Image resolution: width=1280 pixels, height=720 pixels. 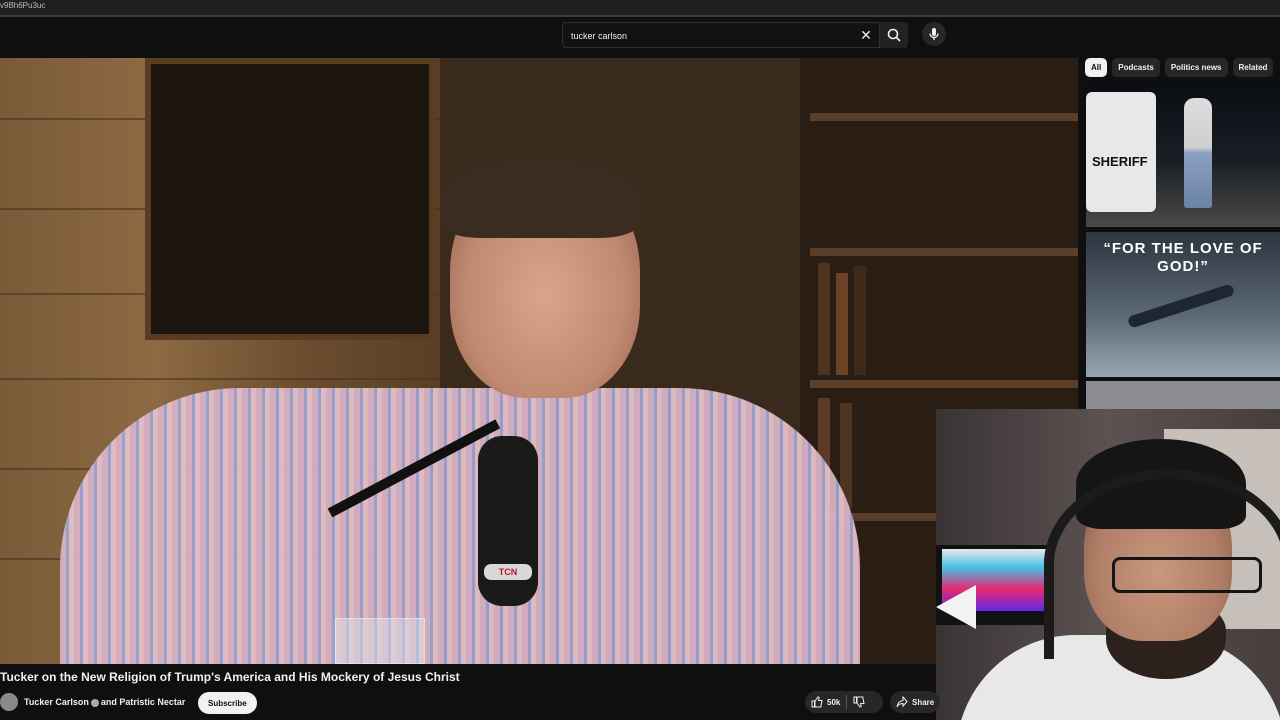 I want to click on close-icon: ✕, so click(x=866, y=35).